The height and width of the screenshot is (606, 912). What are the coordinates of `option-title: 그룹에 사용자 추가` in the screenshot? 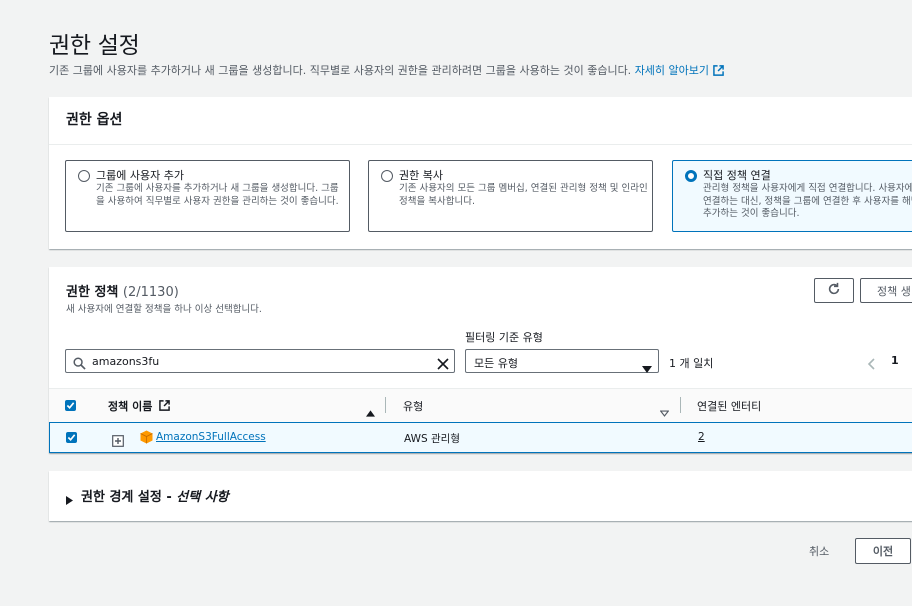 It's located at (140, 175).